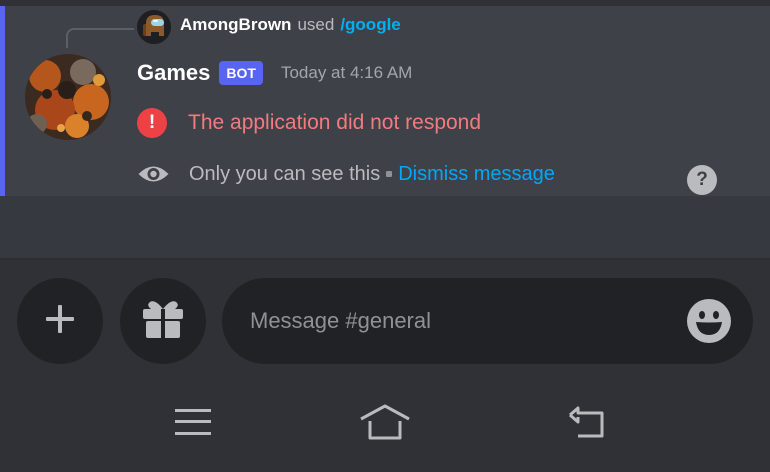  What do you see at coordinates (152, 123) in the screenshot?
I see `error-icon: !` at bounding box center [152, 123].